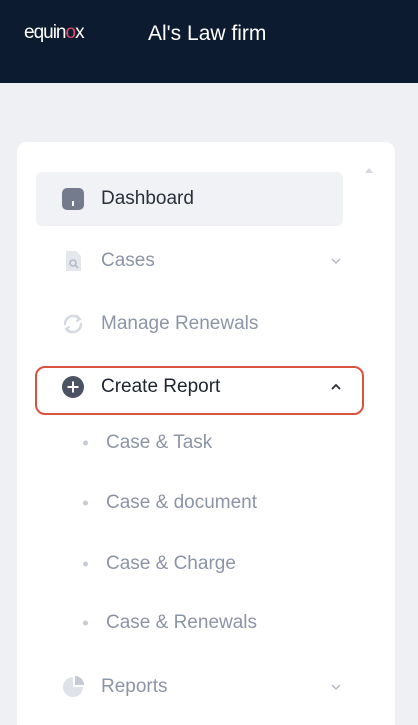 The width and height of the screenshot is (418, 725). I want to click on sidebar-item-dashboard: Dashboard, so click(189, 199).